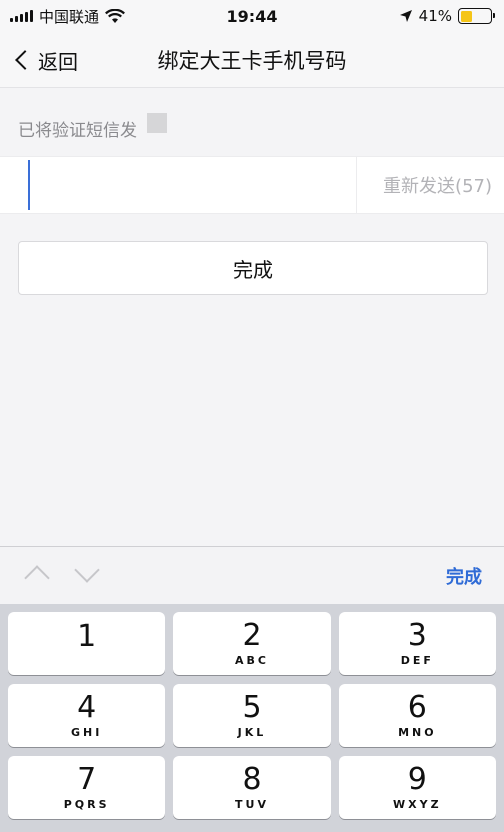  I want to click on key-letters: PQRS, so click(86, 804).